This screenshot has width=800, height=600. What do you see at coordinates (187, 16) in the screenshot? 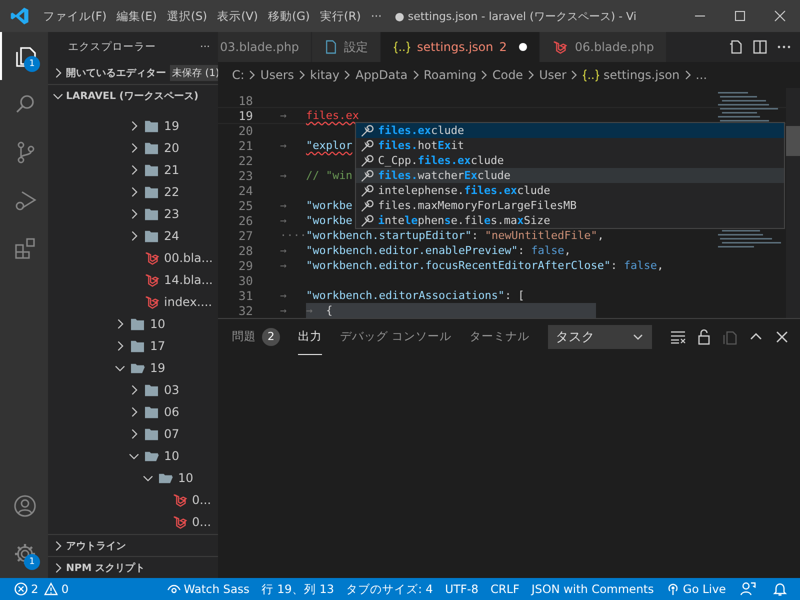
I see `menu-item: 選択(S)` at bounding box center [187, 16].